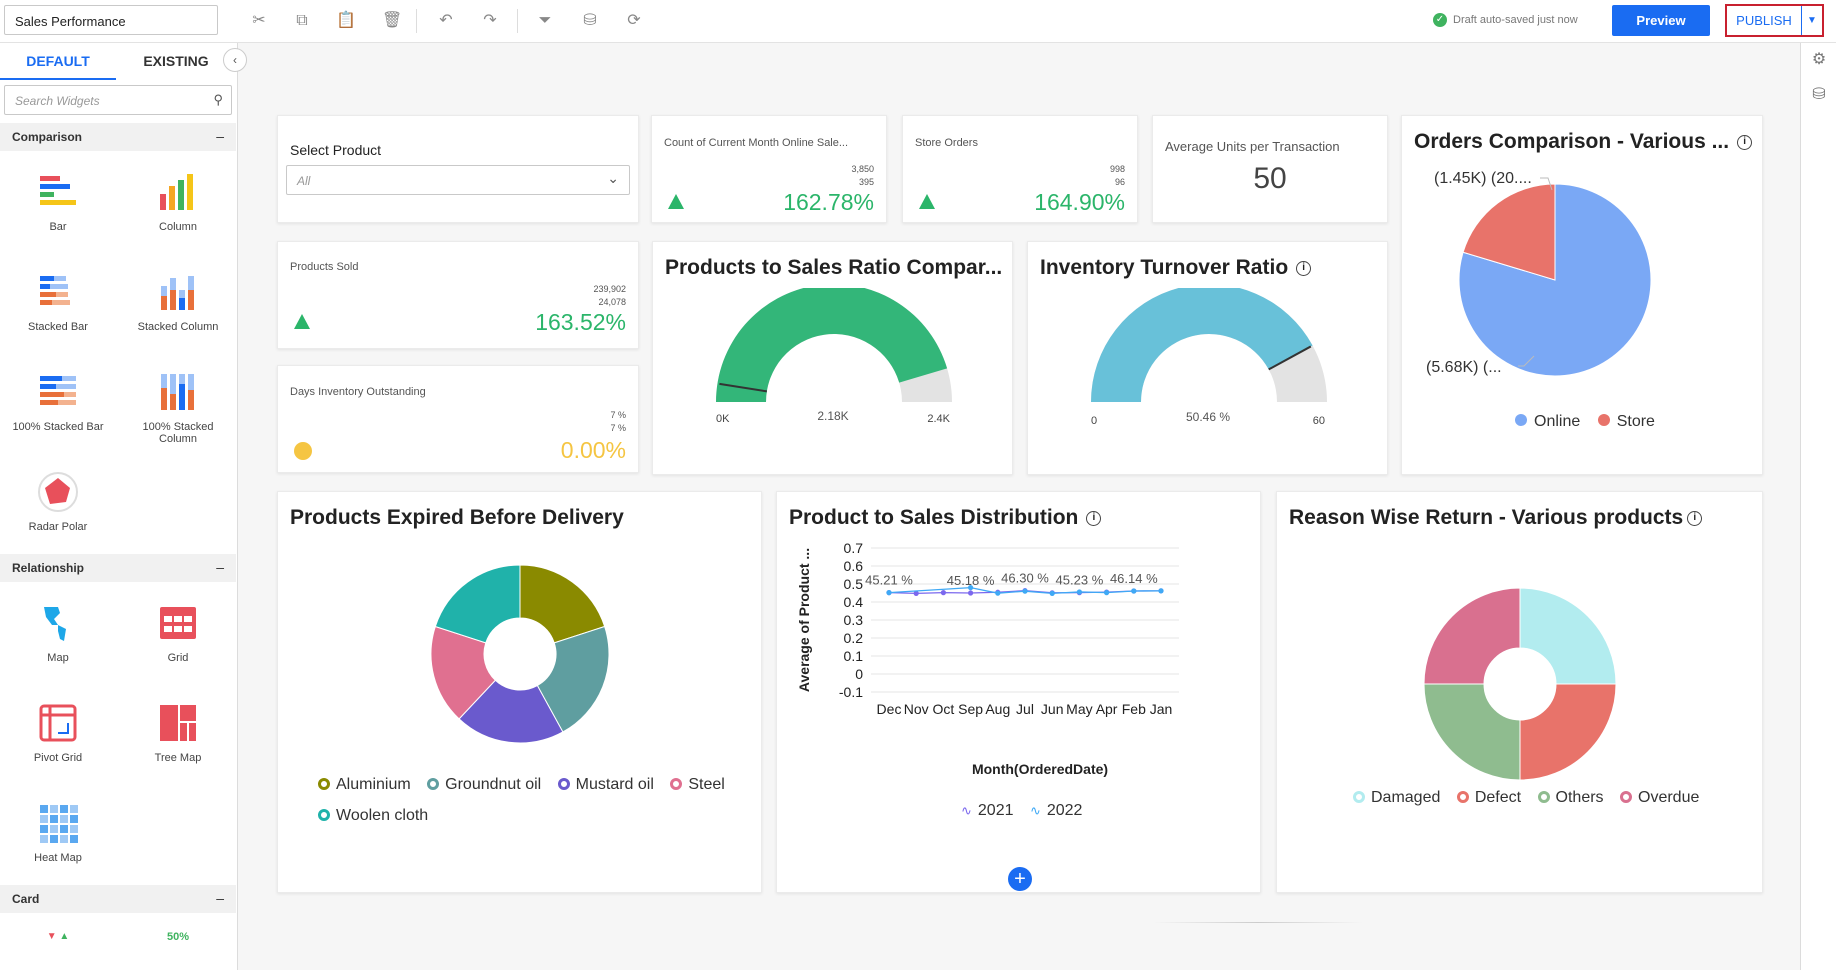  Describe the element at coordinates (58, 300) in the screenshot. I see `widget-stacked-bar: Stacked Bar` at that location.